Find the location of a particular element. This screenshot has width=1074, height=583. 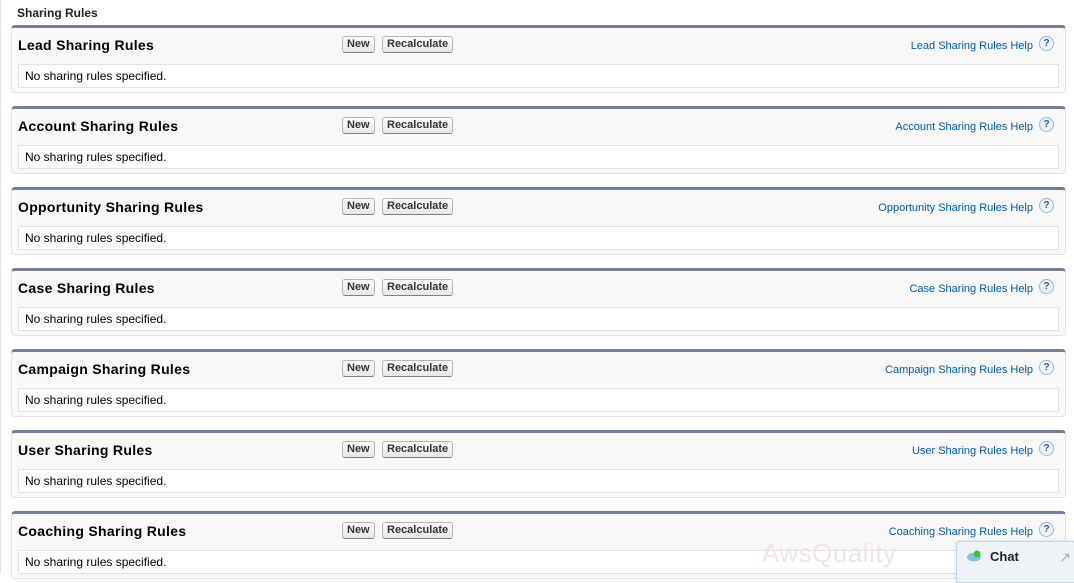

help-link: User Sharing Rules Help is located at coordinates (972, 451).